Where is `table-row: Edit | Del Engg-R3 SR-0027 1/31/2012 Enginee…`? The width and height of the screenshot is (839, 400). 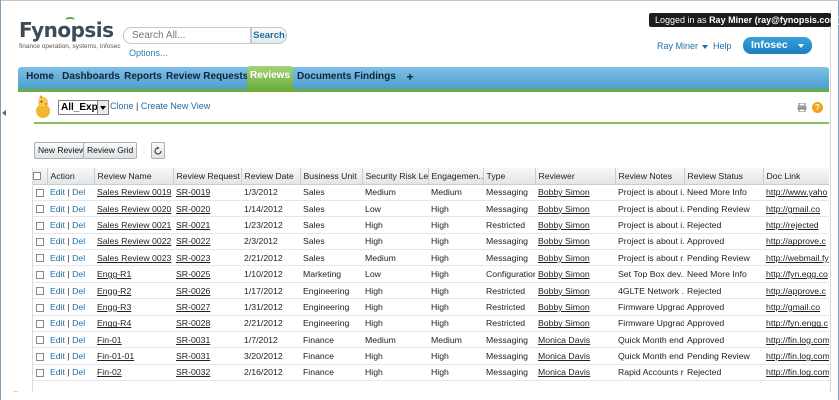
table-row: Edit | Del Engg-R3 SR-0027 1/31/2012 Enginee… is located at coordinates (431, 307).